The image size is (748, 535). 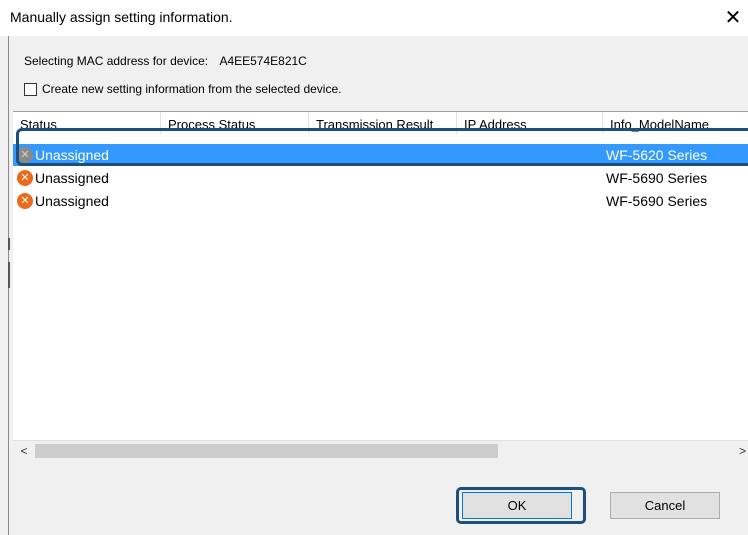 I want to click on horizontal-scrollbar: < >, so click(x=380, y=450).